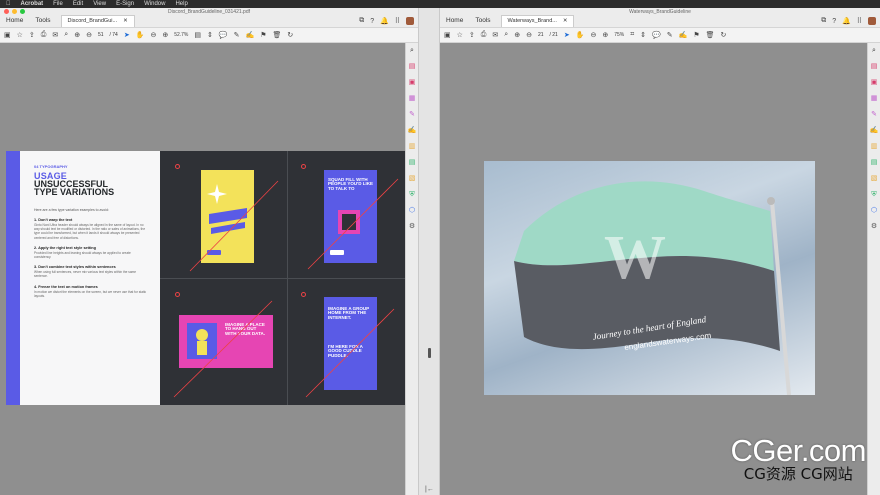 The image size is (880, 495). Describe the element at coordinates (197, 35) in the screenshot. I see `fit-page-icon: ▤` at that location.